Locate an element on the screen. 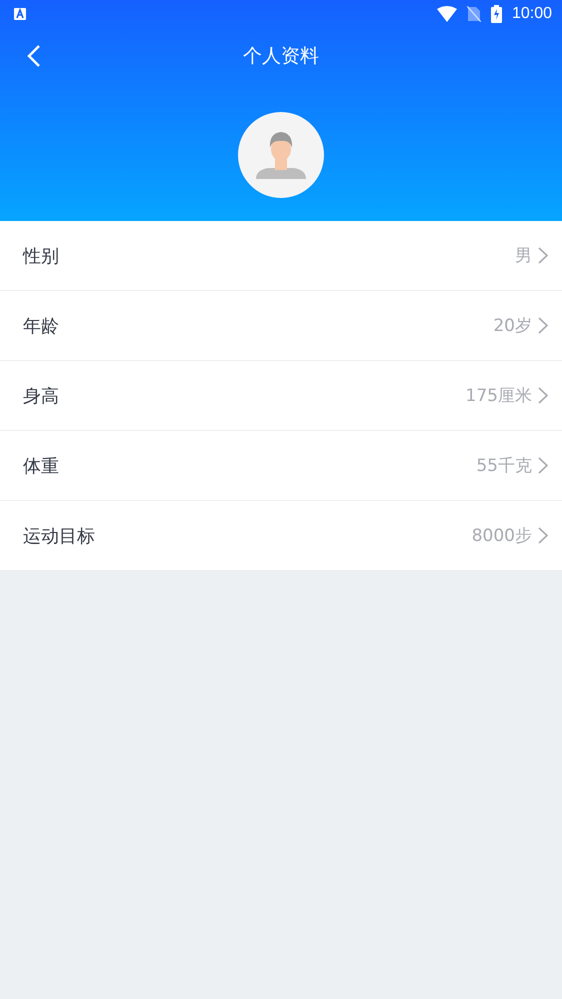 This screenshot has height=999, width=562. field-label: 体重 is located at coordinates (41, 466).